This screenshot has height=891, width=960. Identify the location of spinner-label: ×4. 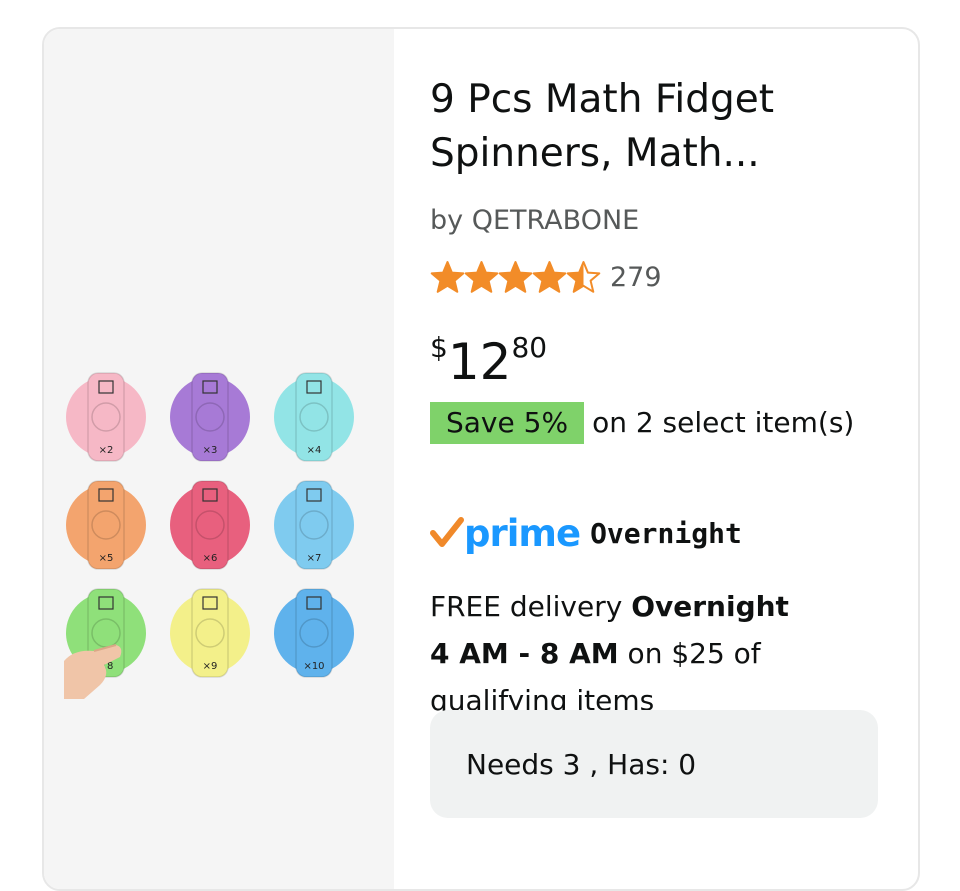
(314, 450).